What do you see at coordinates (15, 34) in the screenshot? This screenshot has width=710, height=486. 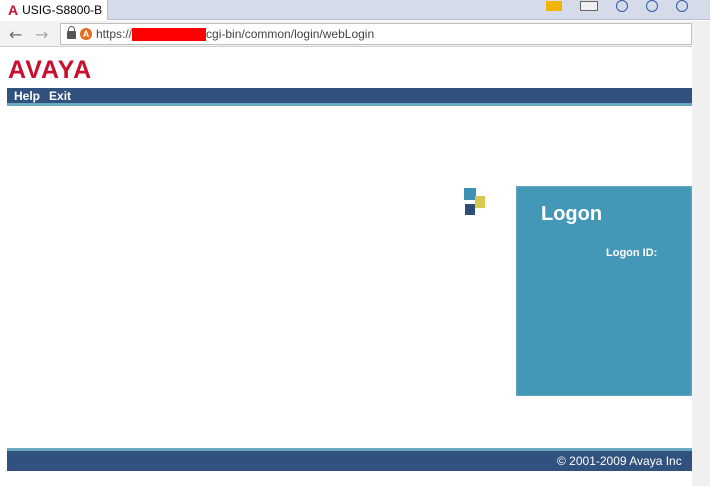 I see `back-arrow-icon: ←` at bounding box center [15, 34].